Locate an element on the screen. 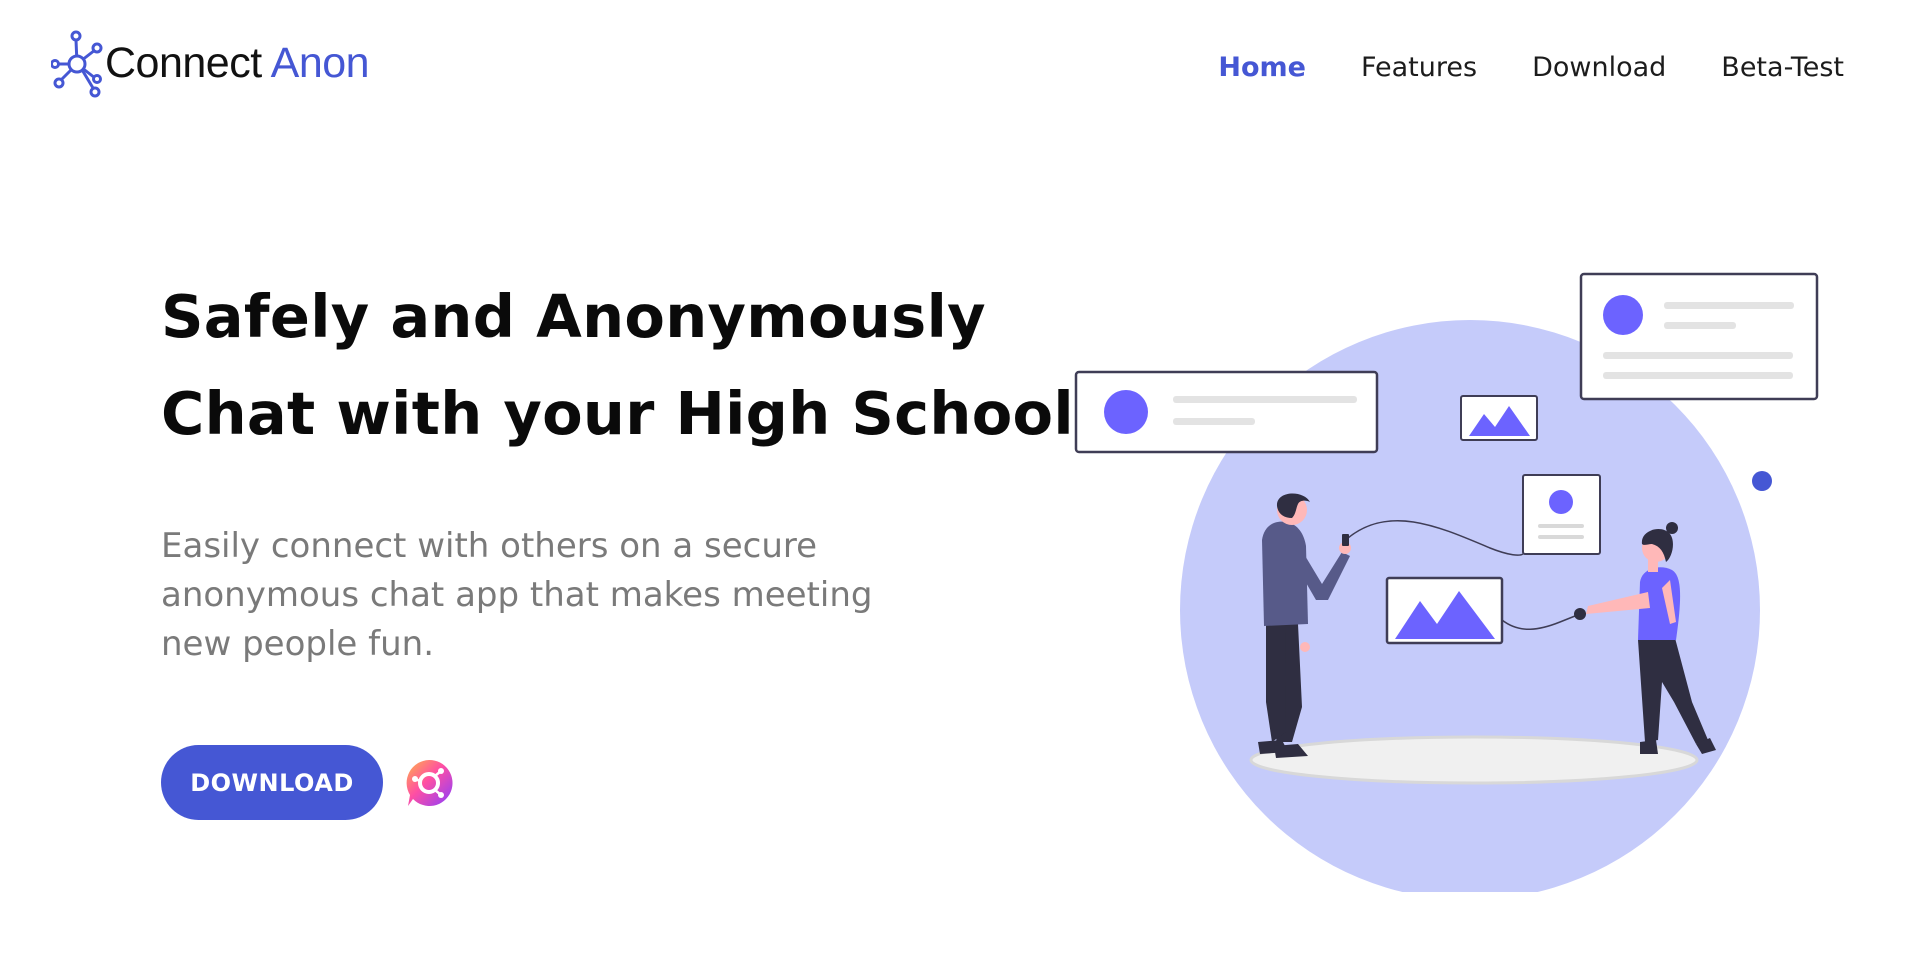  app-logo-icon is located at coordinates (429, 783).